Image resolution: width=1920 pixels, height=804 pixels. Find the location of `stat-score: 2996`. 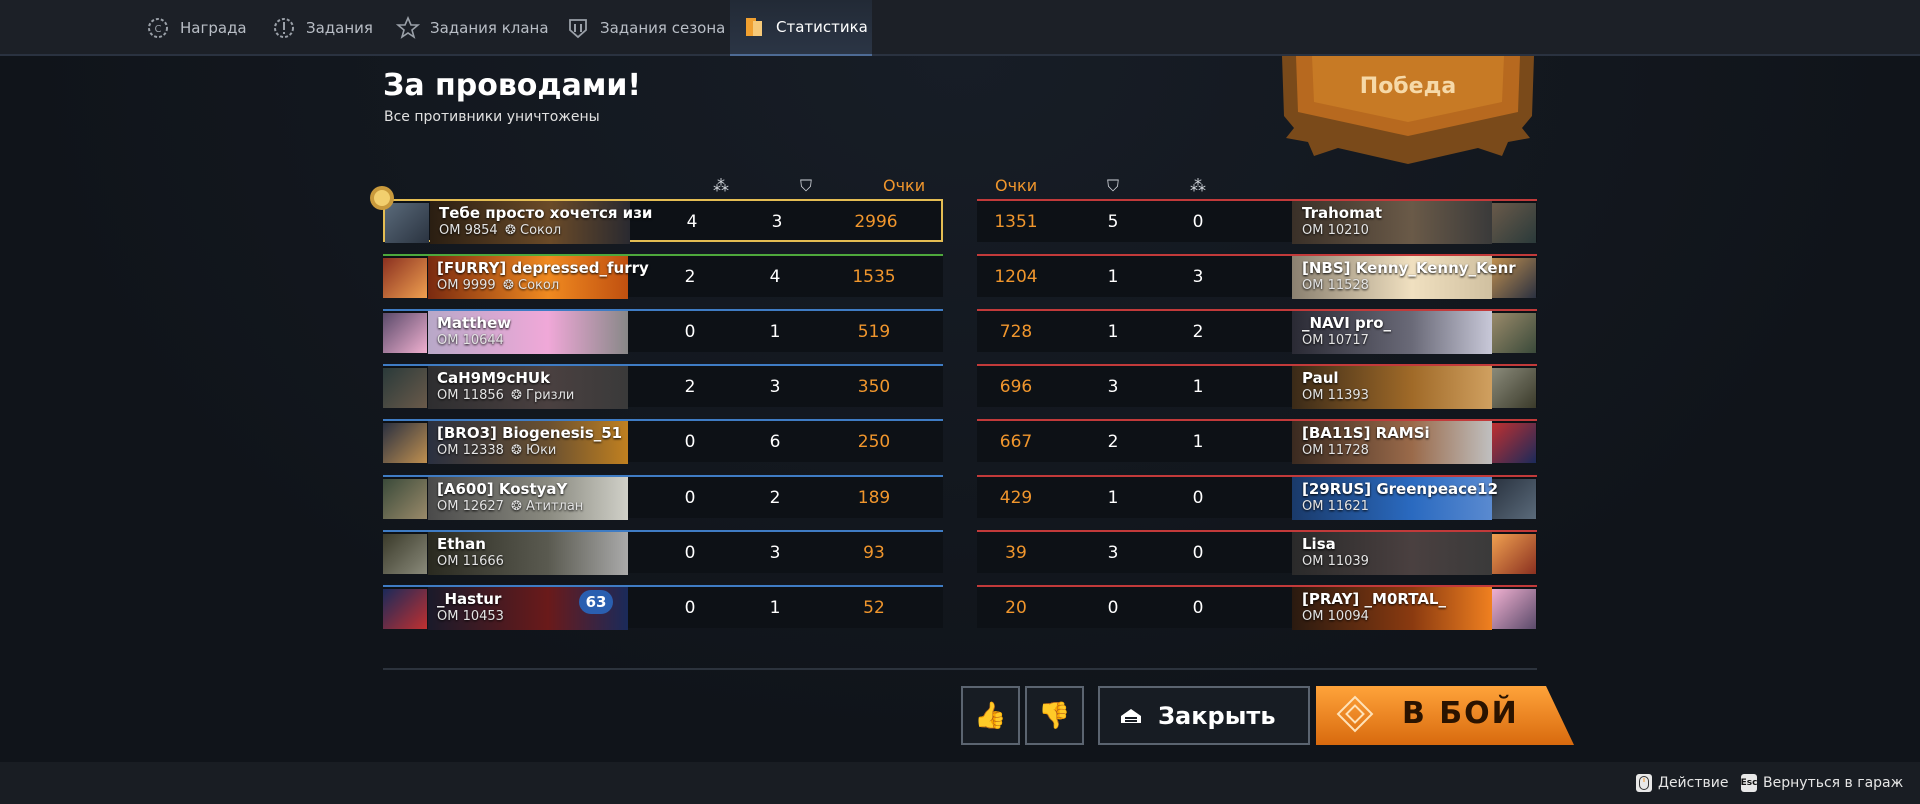

stat-score: 2996 is located at coordinates (876, 222).